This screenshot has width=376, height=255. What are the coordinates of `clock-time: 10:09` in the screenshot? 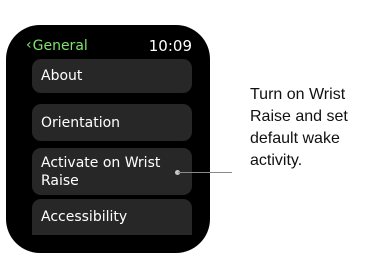 It's located at (170, 46).